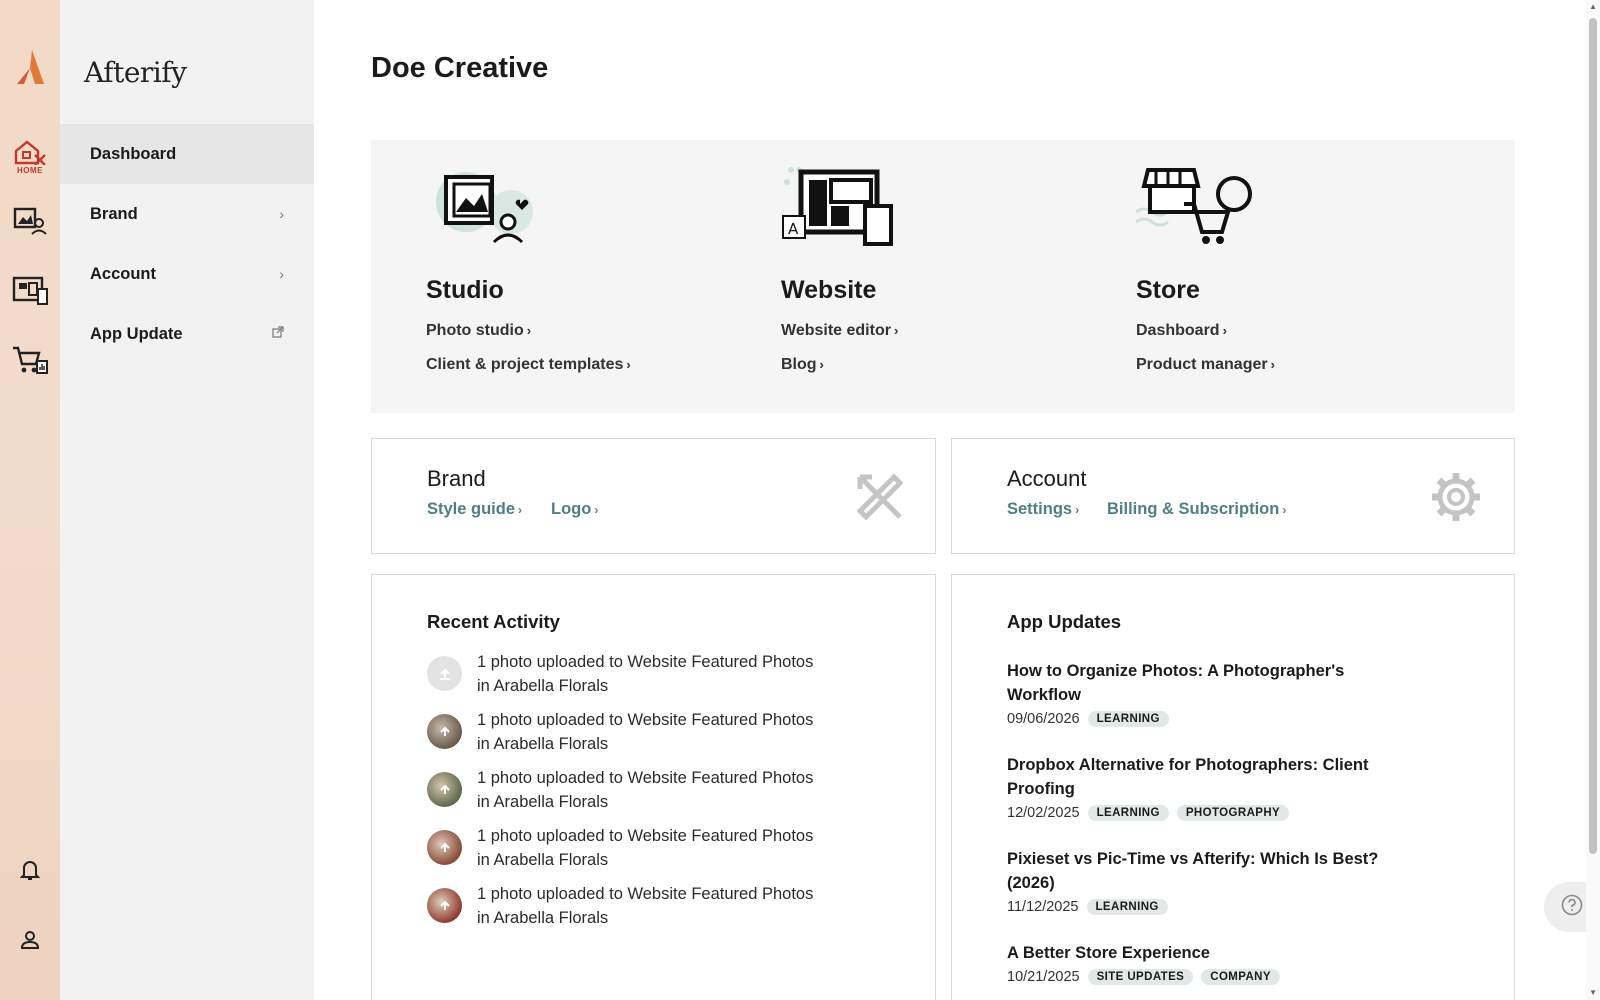 The width and height of the screenshot is (1600, 1000). Describe the element at coordinates (30, 360) in the screenshot. I see `store-icon` at that location.